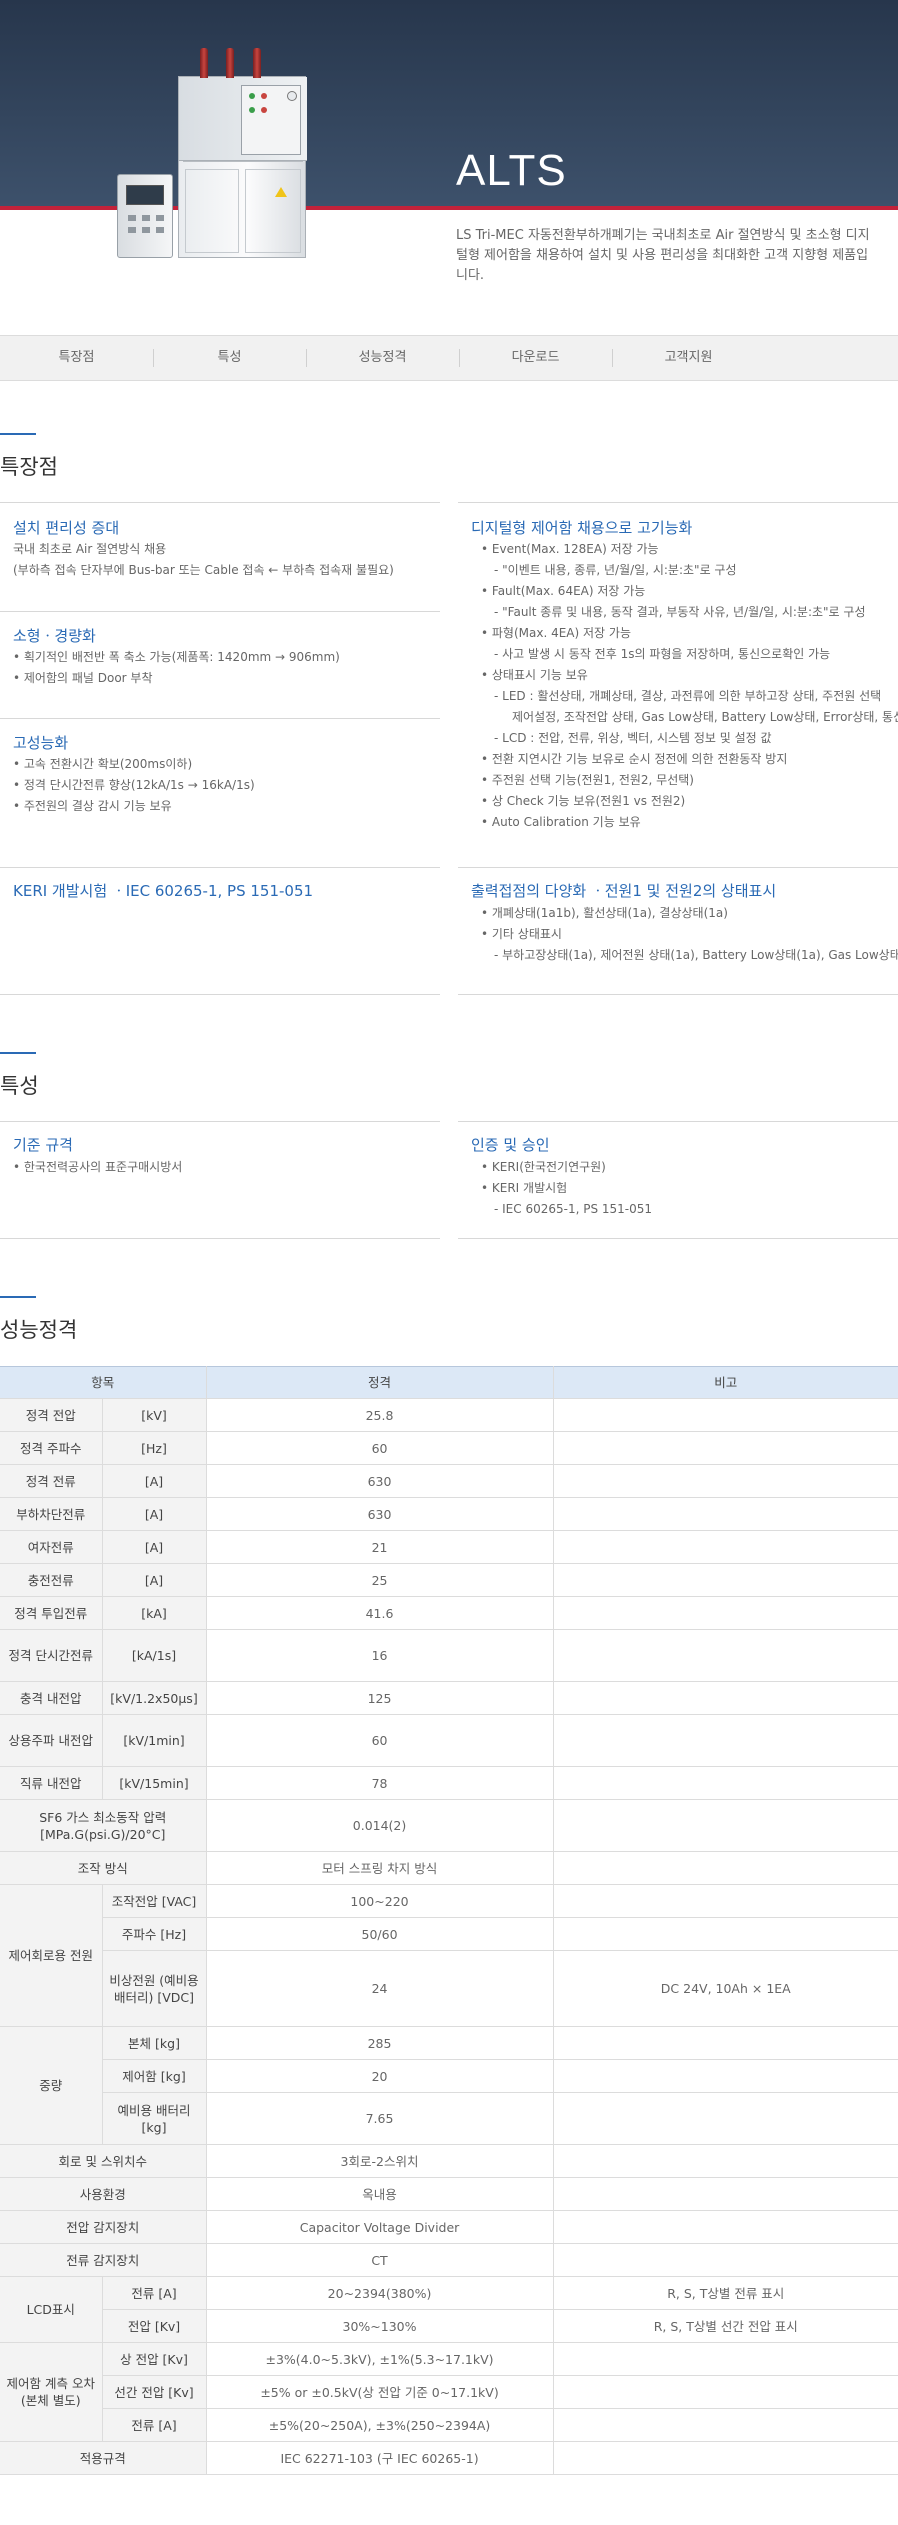 The width and height of the screenshot is (898, 2525). Describe the element at coordinates (725, 1382) in the screenshot. I see `column-header: 비고` at that location.